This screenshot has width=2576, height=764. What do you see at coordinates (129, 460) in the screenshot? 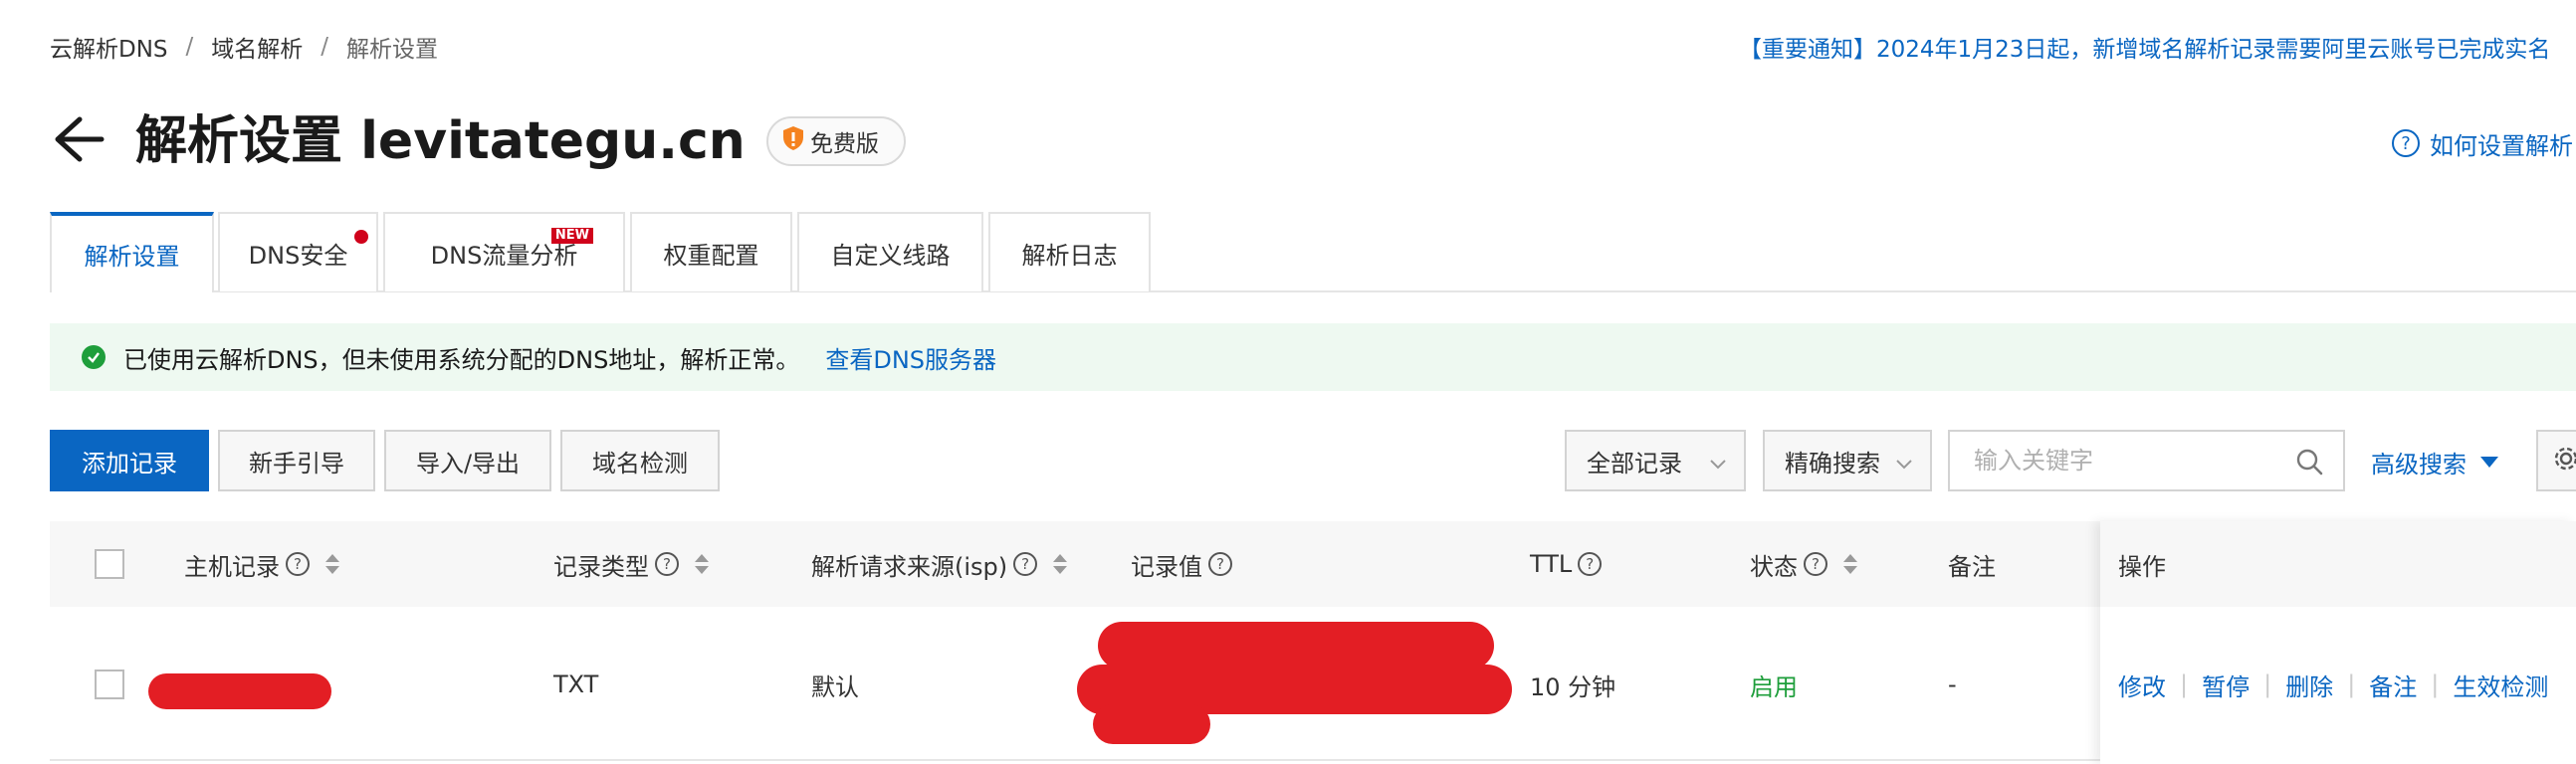
I see `add-record-button: 添加记录` at bounding box center [129, 460].